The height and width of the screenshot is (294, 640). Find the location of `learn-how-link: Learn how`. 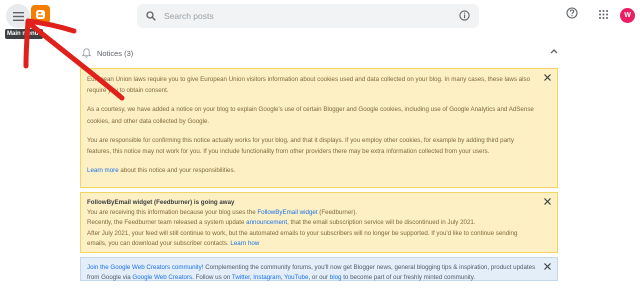

learn-how-link: Learn how is located at coordinates (244, 243).